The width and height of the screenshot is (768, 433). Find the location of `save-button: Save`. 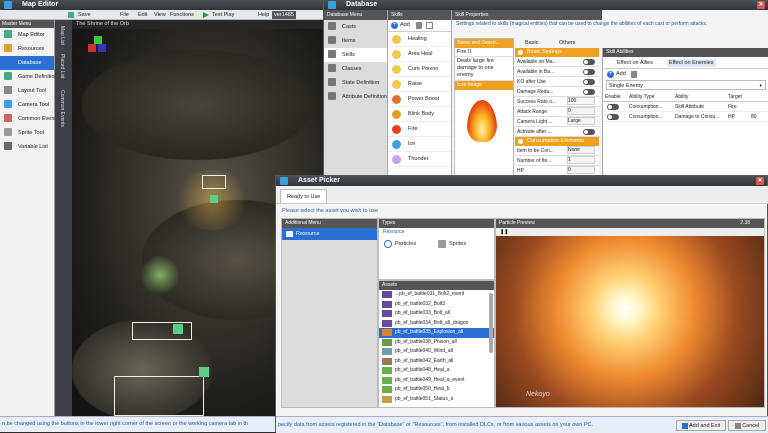

save-button: Save is located at coordinates (84, 15).